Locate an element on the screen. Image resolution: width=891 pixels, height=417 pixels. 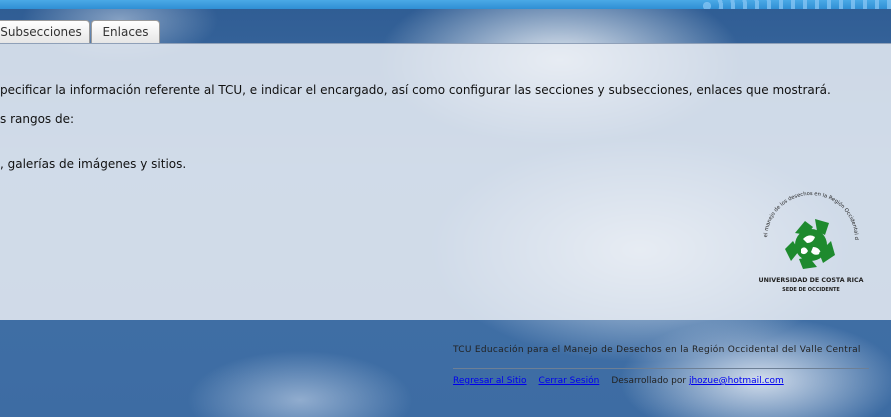
tab-subsecciones: Subsecciones is located at coordinates (45, 31).